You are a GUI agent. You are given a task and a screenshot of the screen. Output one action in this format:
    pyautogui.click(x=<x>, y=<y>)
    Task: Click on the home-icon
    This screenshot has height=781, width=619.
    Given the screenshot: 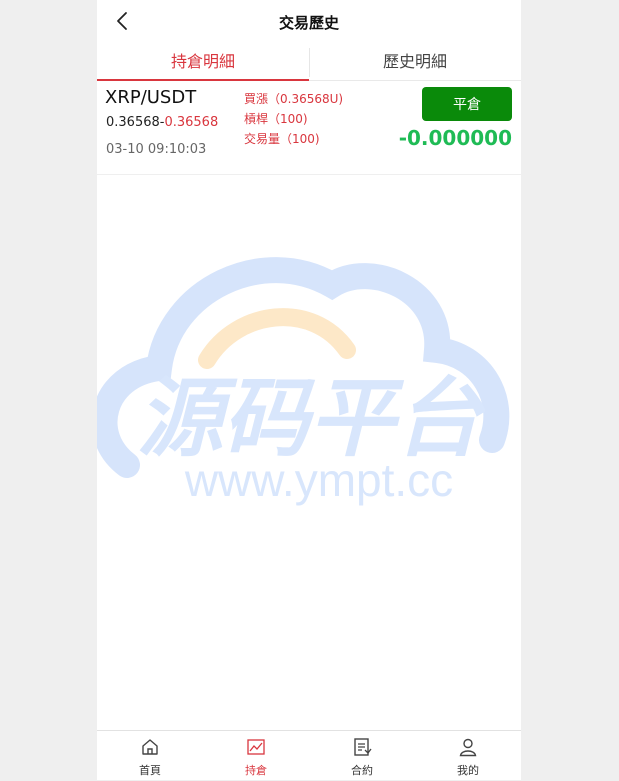 What is the action you would take?
    pyautogui.click(x=150, y=747)
    